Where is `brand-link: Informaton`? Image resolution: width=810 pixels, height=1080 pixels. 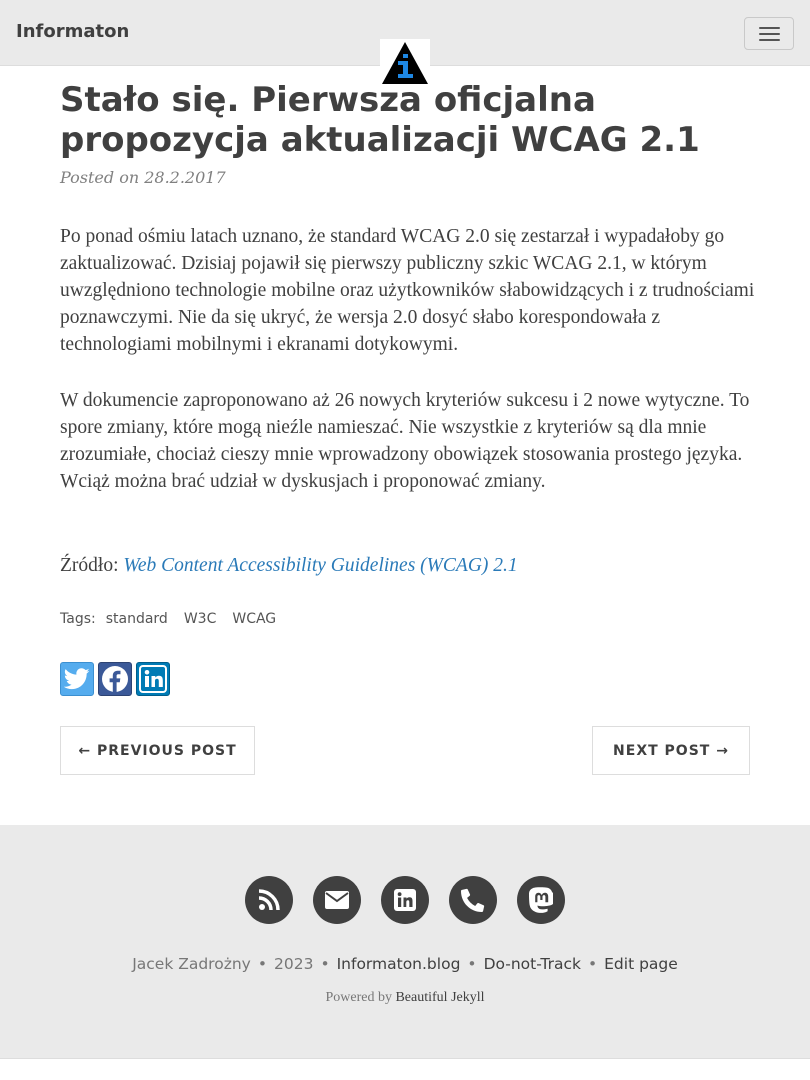
brand-link: Informaton is located at coordinates (72, 31).